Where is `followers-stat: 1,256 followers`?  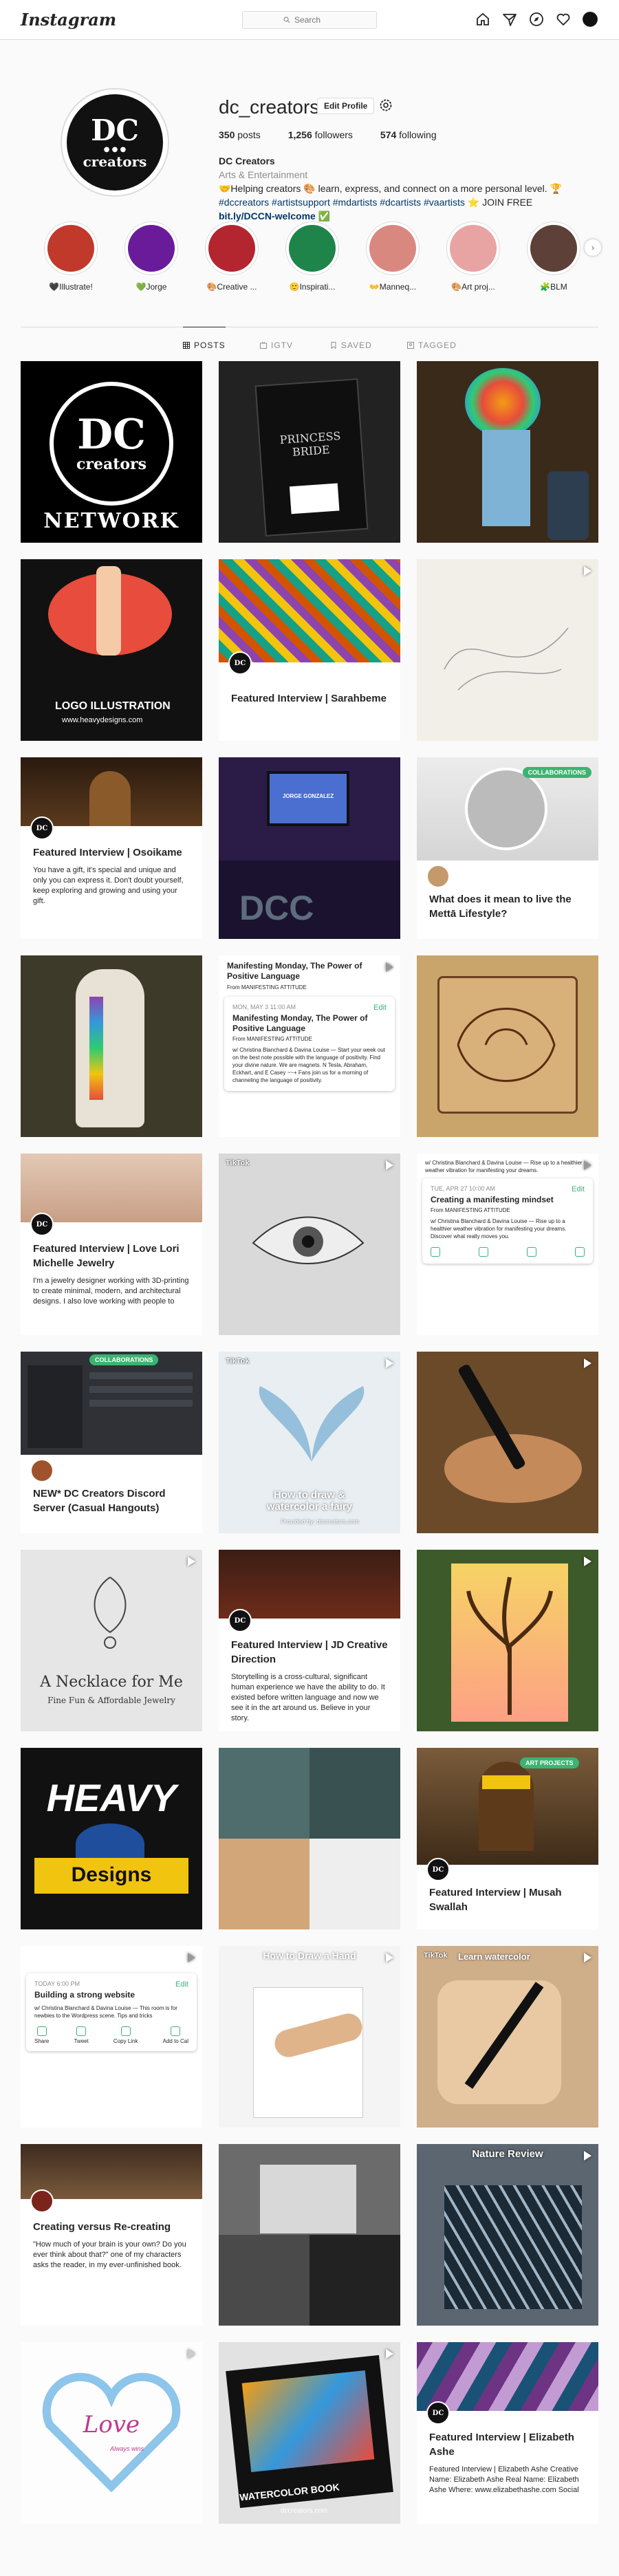
followers-stat: 1,256 followers is located at coordinates (320, 134).